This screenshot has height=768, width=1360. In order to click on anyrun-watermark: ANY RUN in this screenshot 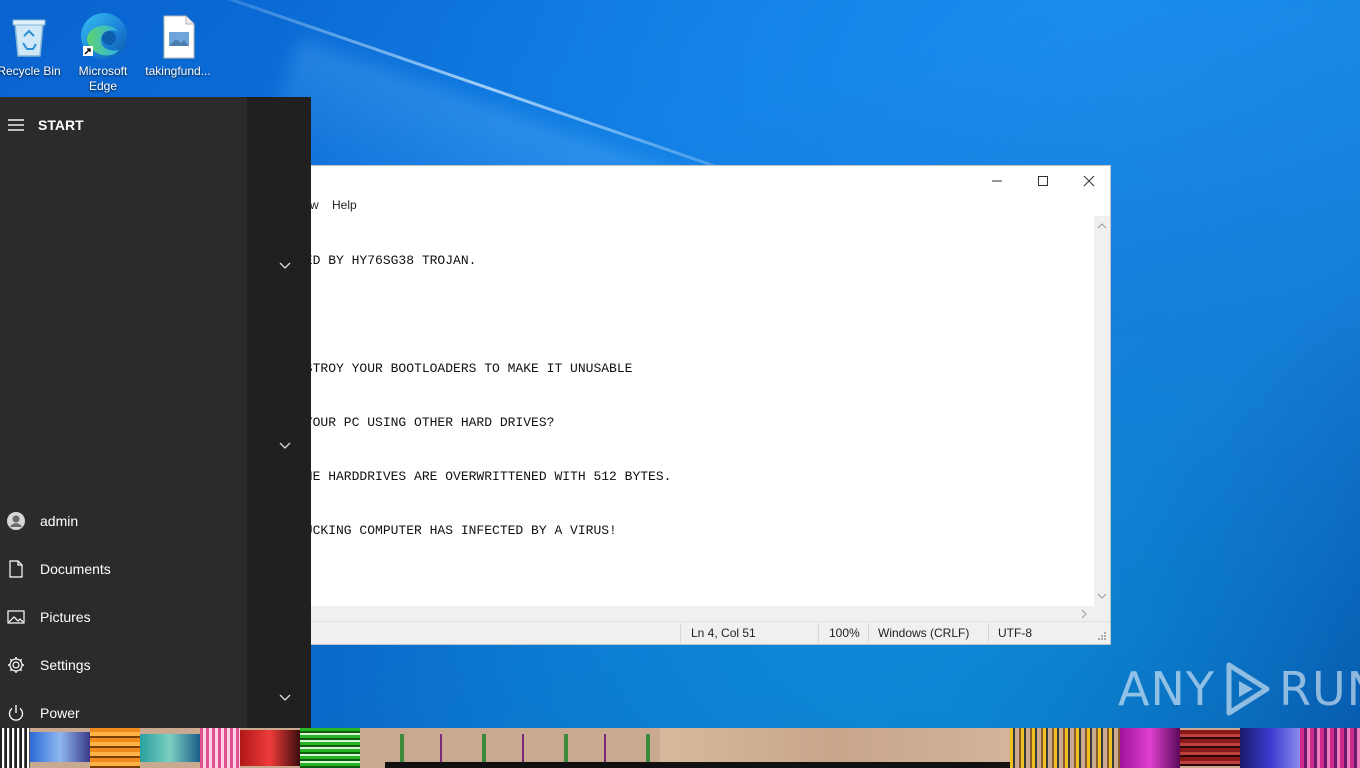, I will do `click(1239, 689)`.